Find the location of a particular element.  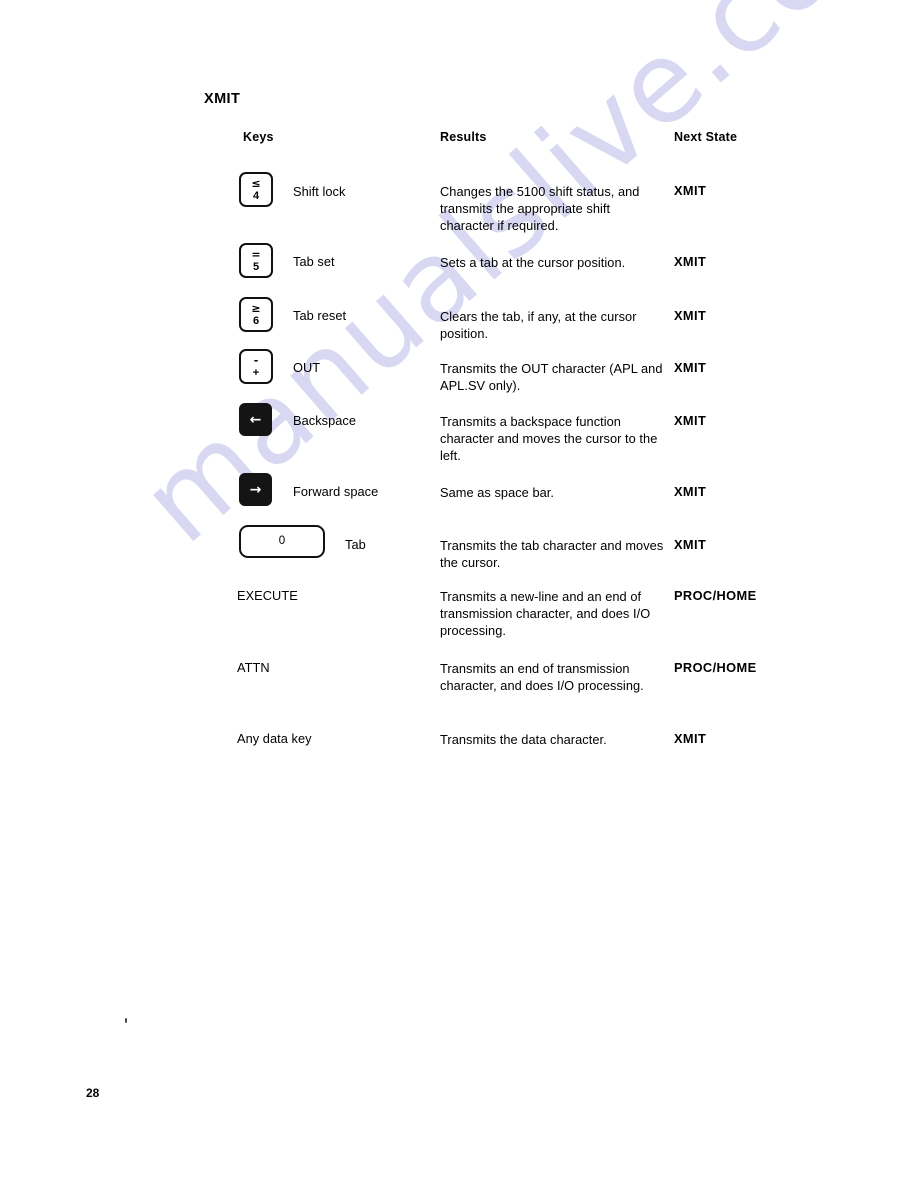

keycap-upper-legend: - is located at coordinates (256, 360).